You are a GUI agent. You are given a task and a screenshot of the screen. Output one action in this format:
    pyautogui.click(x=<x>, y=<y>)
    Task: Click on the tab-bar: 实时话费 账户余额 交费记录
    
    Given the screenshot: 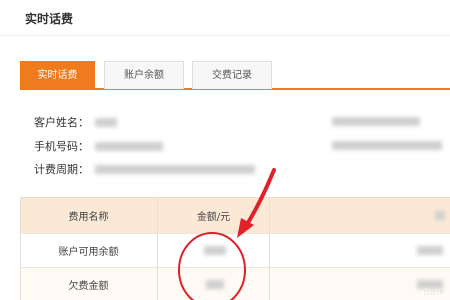 What is the action you would take?
    pyautogui.click(x=235, y=75)
    